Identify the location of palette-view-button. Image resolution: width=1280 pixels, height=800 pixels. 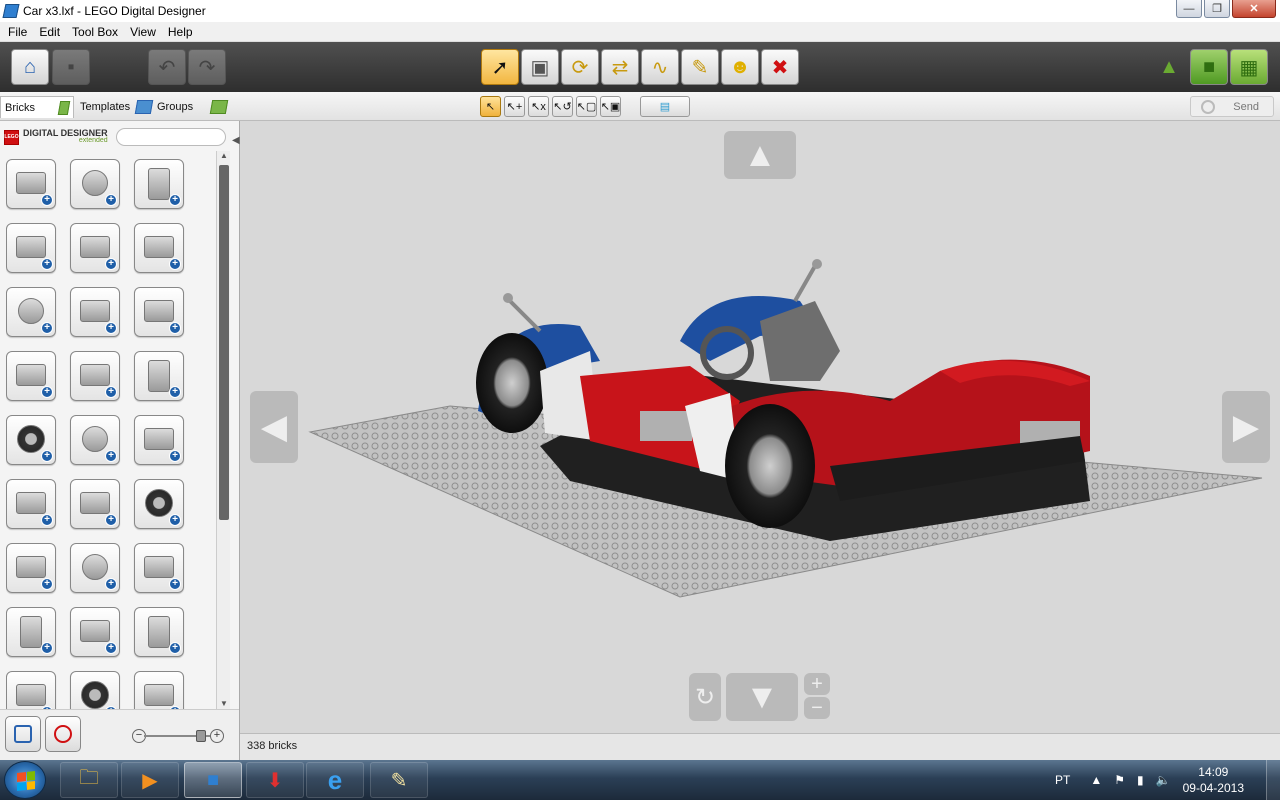
(23, 734).